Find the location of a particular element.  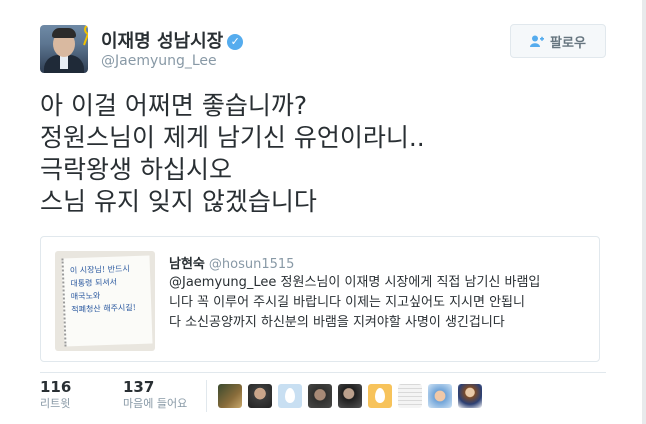

verified-badge-icon: ✓ is located at coordinates (235, 42).